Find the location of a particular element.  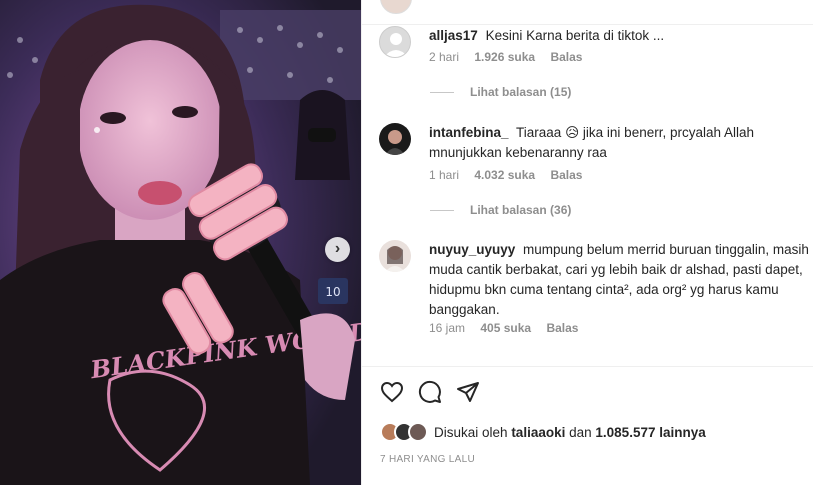

comment-username: intanfebina_ is located at coordinates (469, 132).